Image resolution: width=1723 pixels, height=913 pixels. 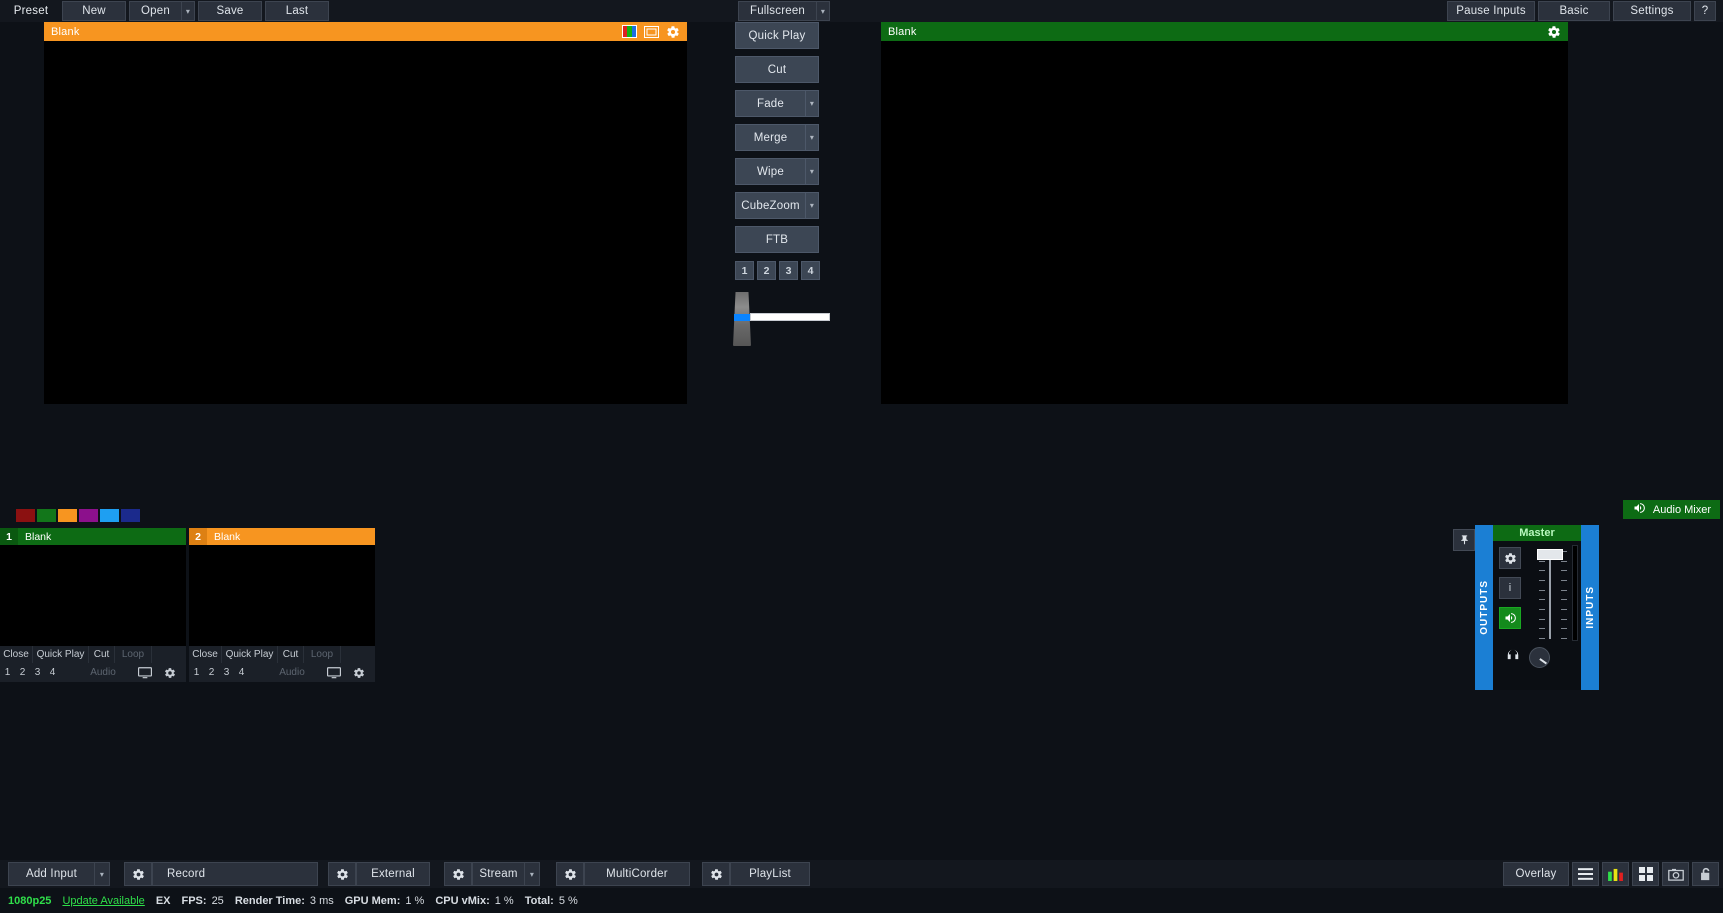 What do you see at coordinates (130, 515) in the screenshot?
I see `tally-color-darkblue` at bounding box center [130, 515].